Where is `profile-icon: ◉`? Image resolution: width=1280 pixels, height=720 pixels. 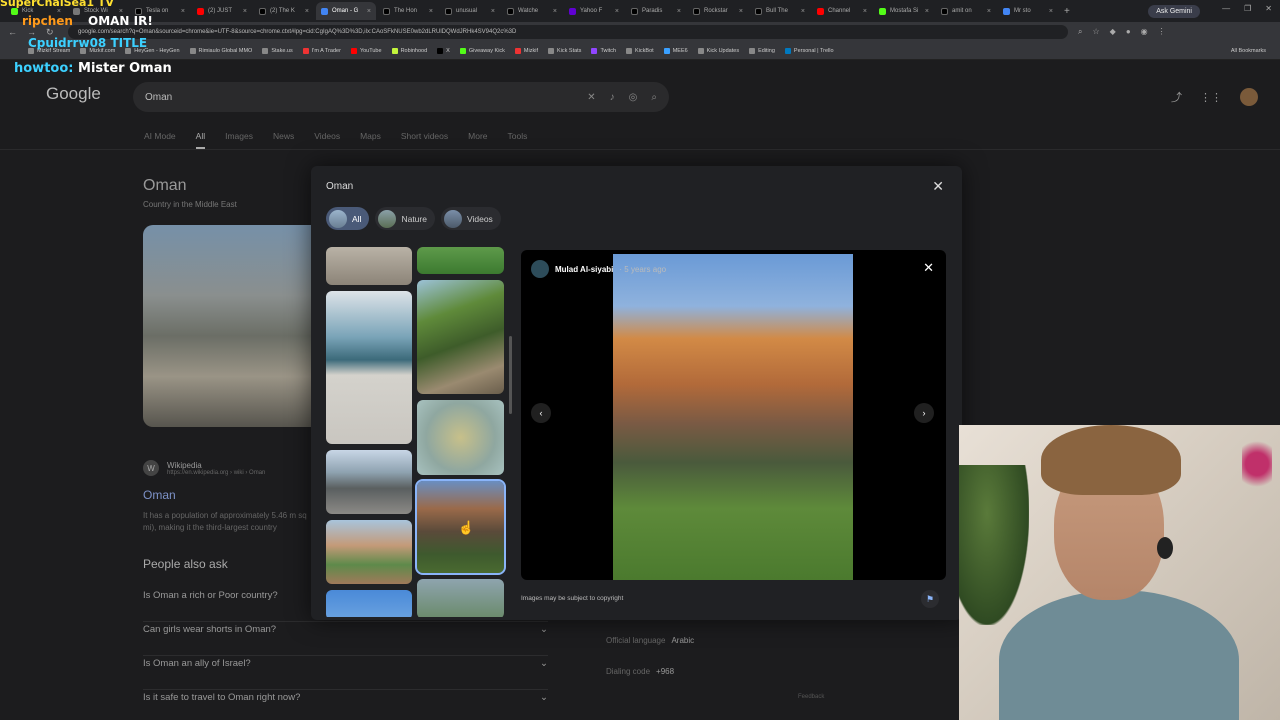 profile-icon: ◉ is located at coordinates (1144, 32).